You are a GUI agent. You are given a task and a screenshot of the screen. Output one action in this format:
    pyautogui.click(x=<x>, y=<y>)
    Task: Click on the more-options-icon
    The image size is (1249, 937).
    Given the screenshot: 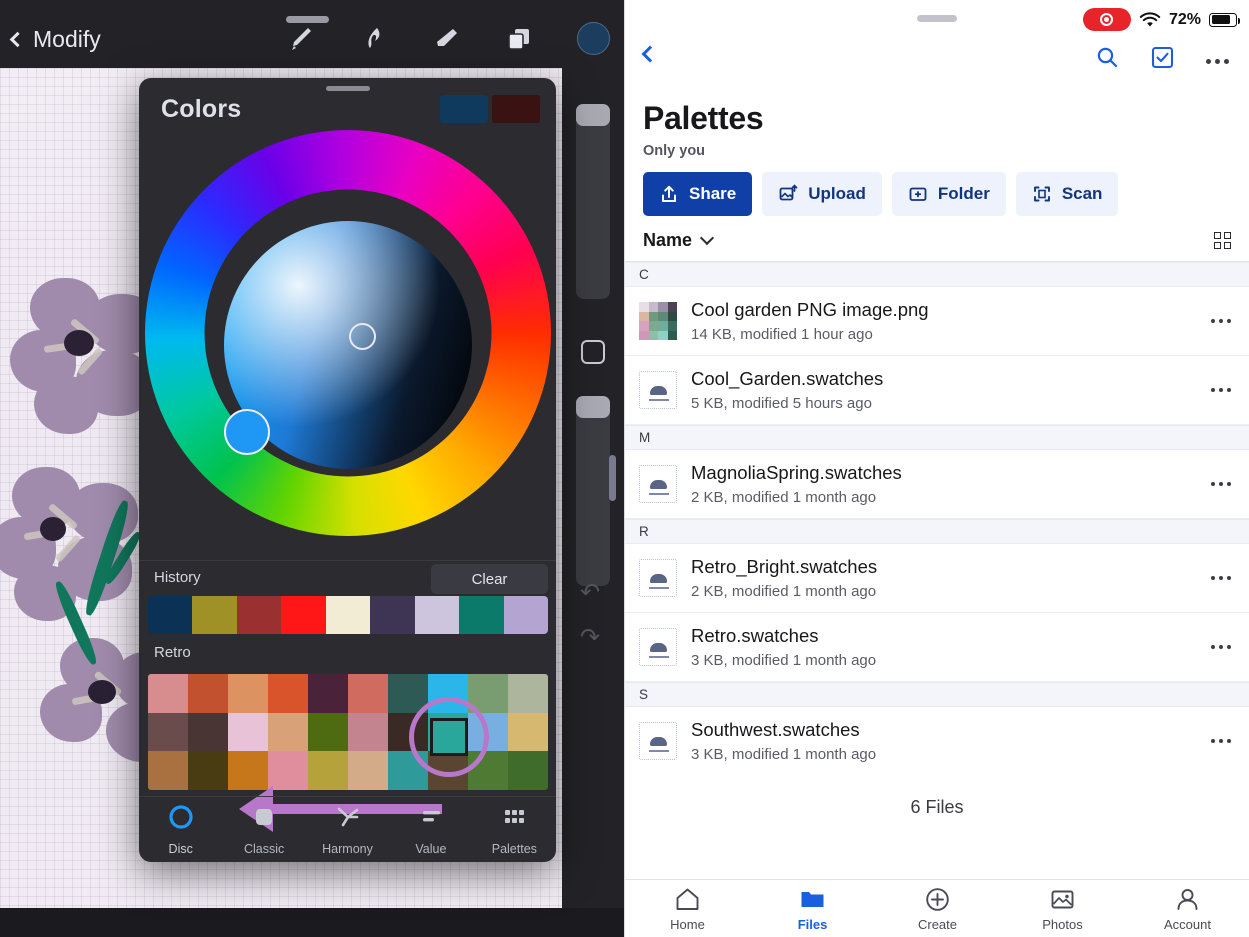 What is the action you would take?
    pyautogui.click(x=1217, y=61)
    